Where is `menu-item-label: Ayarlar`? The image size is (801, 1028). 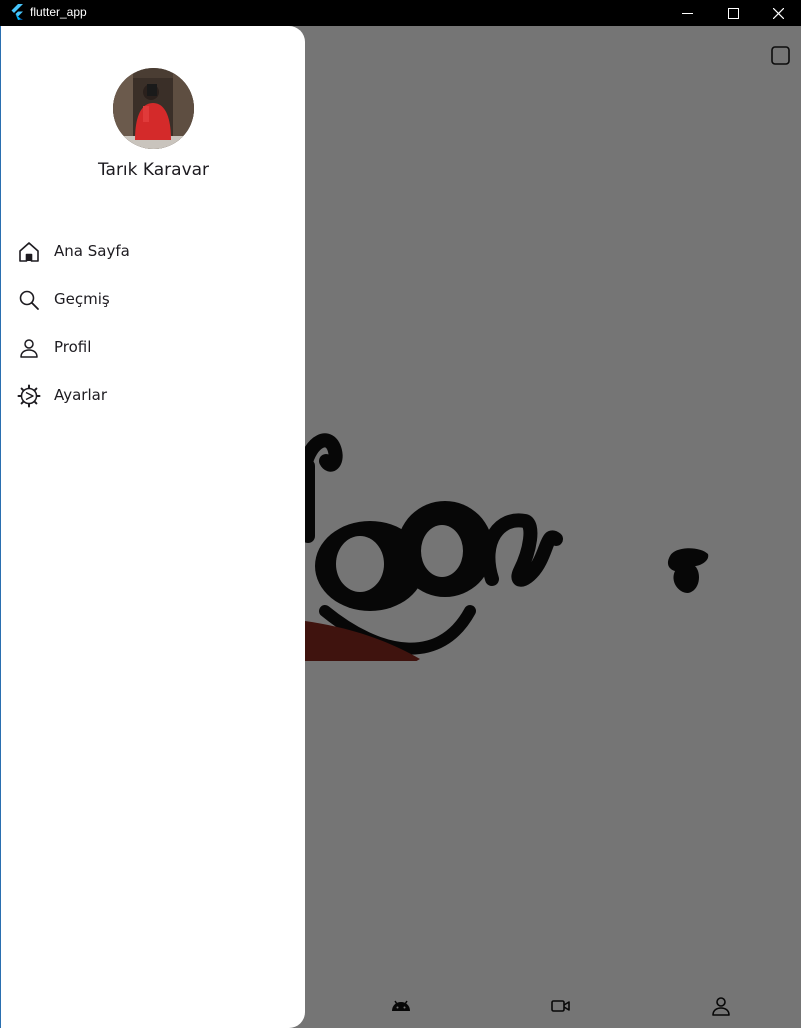
menu-item-label: Ayarlar is located at coordinates (81, 395).